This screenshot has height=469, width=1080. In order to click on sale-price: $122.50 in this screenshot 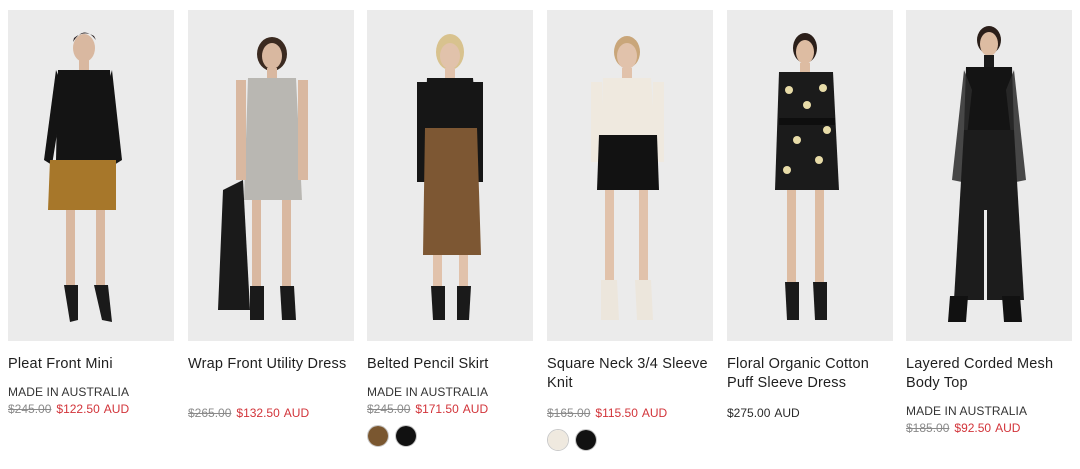, I will do `click(78, 409)`.